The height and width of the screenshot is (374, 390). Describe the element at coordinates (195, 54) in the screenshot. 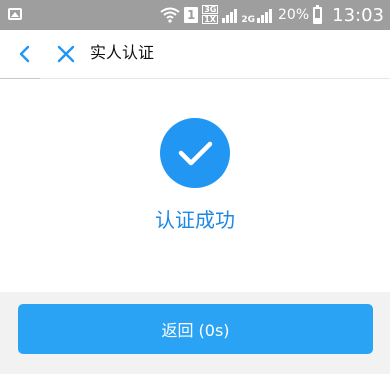

I see `navigation-bar: 实人认证` at that location.